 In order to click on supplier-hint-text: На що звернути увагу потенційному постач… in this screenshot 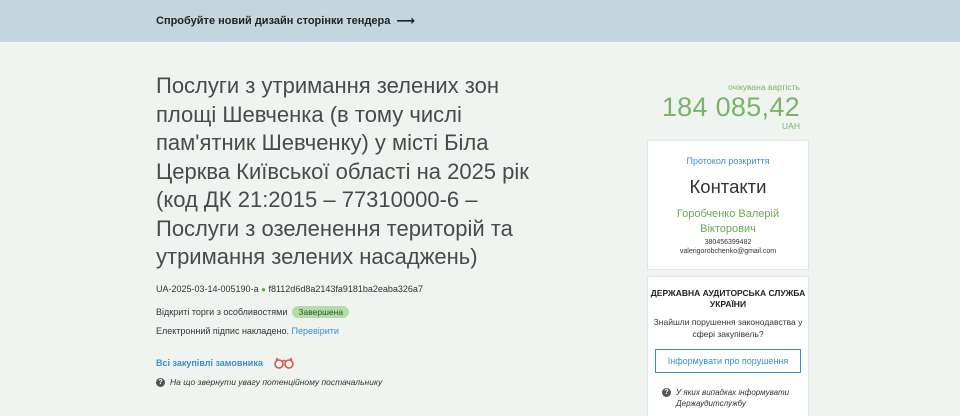, I will do `click(276, 382)`.